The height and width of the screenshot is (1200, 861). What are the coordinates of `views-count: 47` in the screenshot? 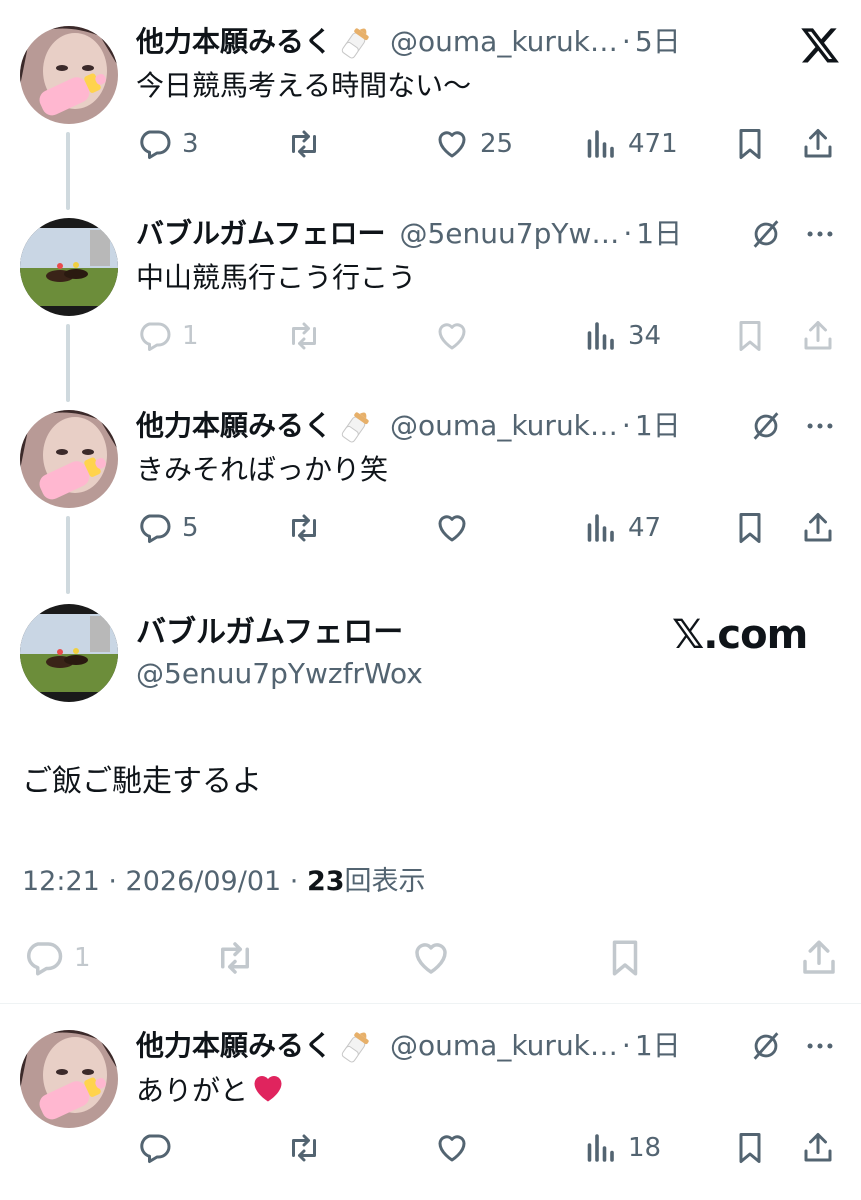 It's located at (645, 528).